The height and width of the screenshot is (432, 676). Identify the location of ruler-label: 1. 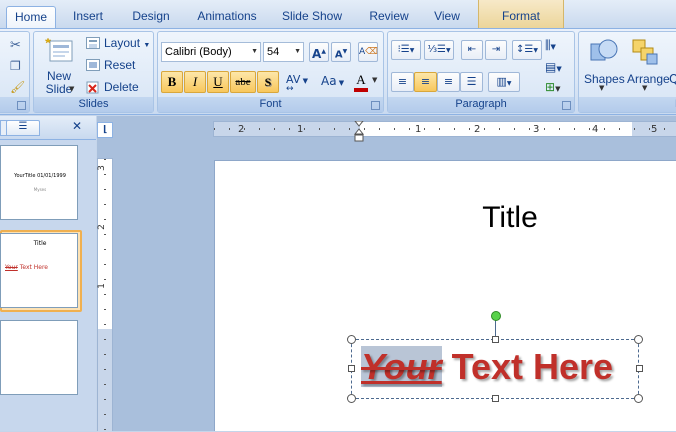
(101, 286).